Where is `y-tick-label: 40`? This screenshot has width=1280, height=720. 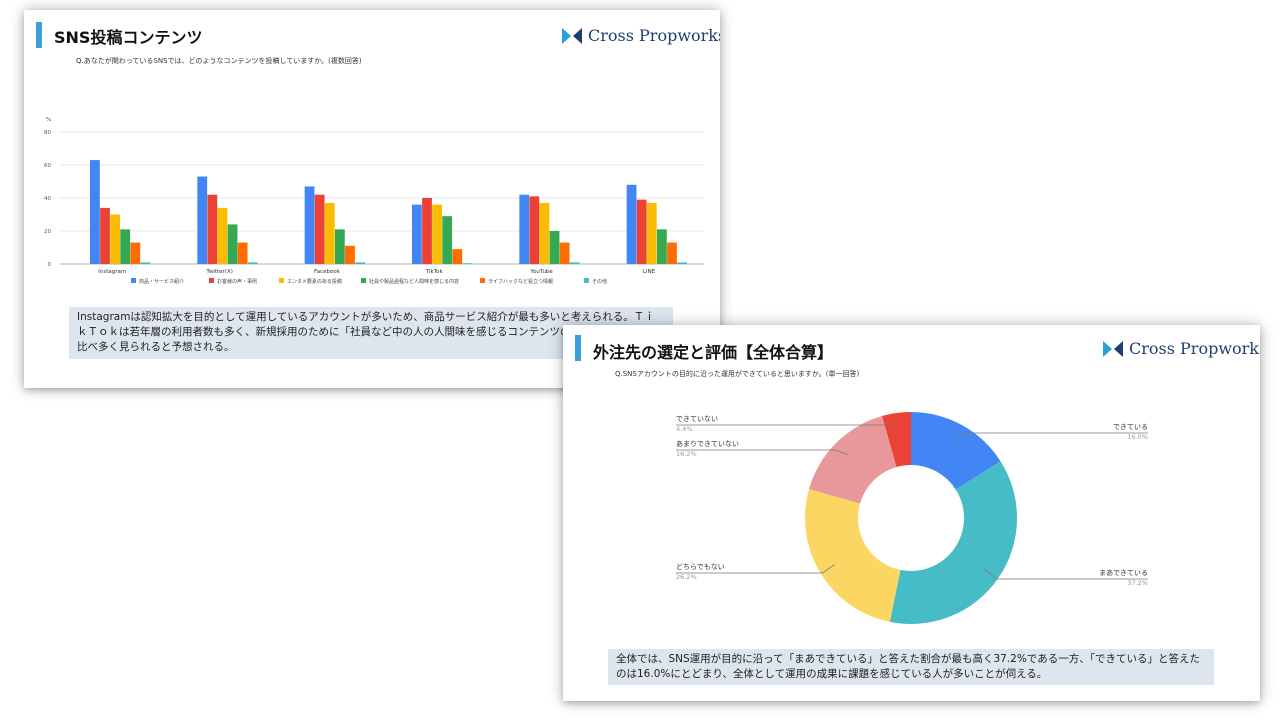 y-tick-label: 40 is located at coordinates (47, 199).